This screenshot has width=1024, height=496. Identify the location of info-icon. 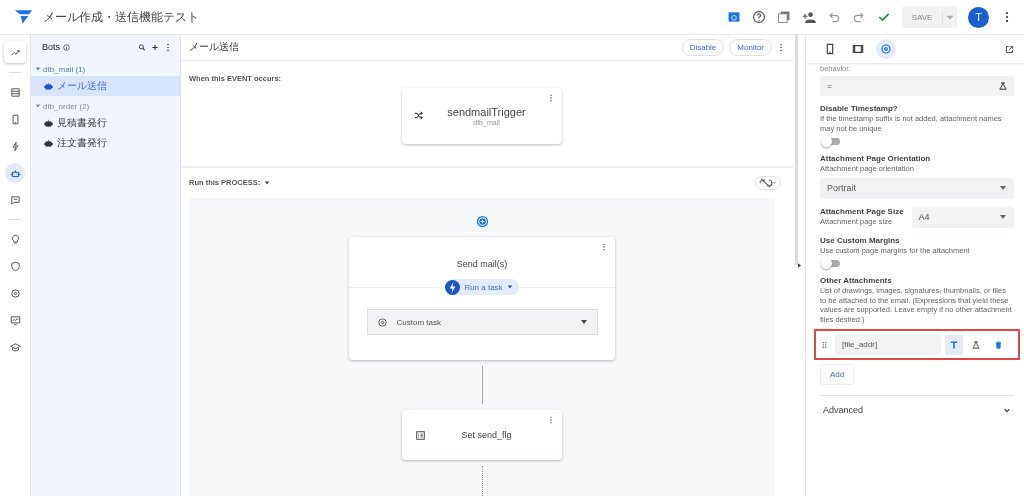
(66, 47).